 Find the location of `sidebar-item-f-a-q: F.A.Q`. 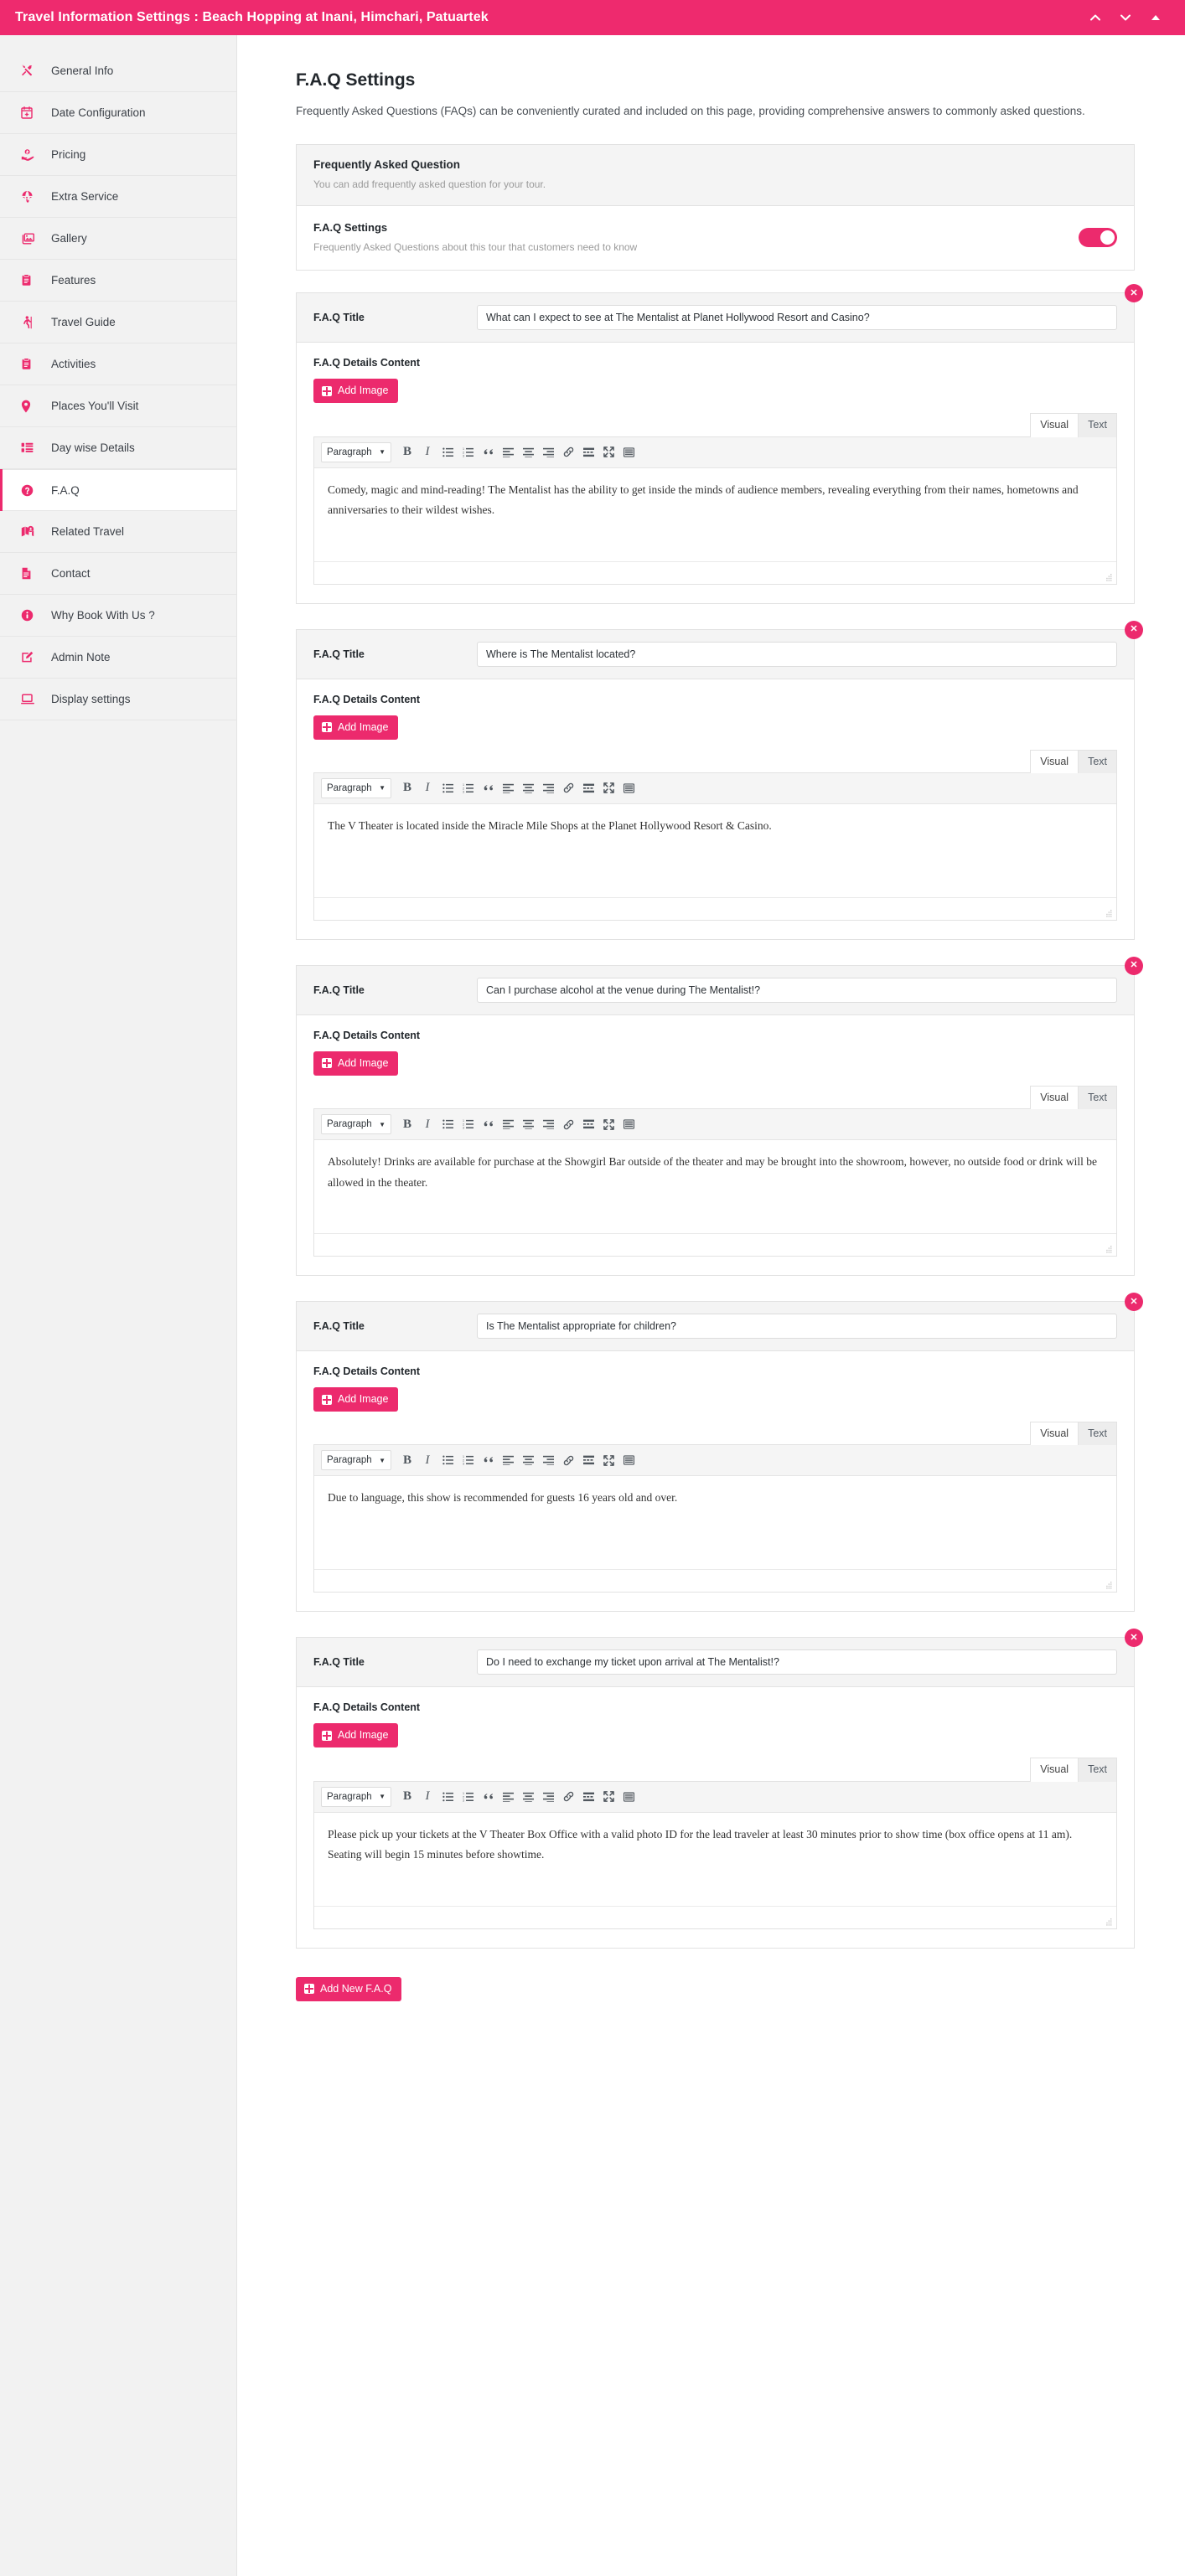

sidebar-item-f-a-q: F.A.Q is located at coordinates (118, 490).